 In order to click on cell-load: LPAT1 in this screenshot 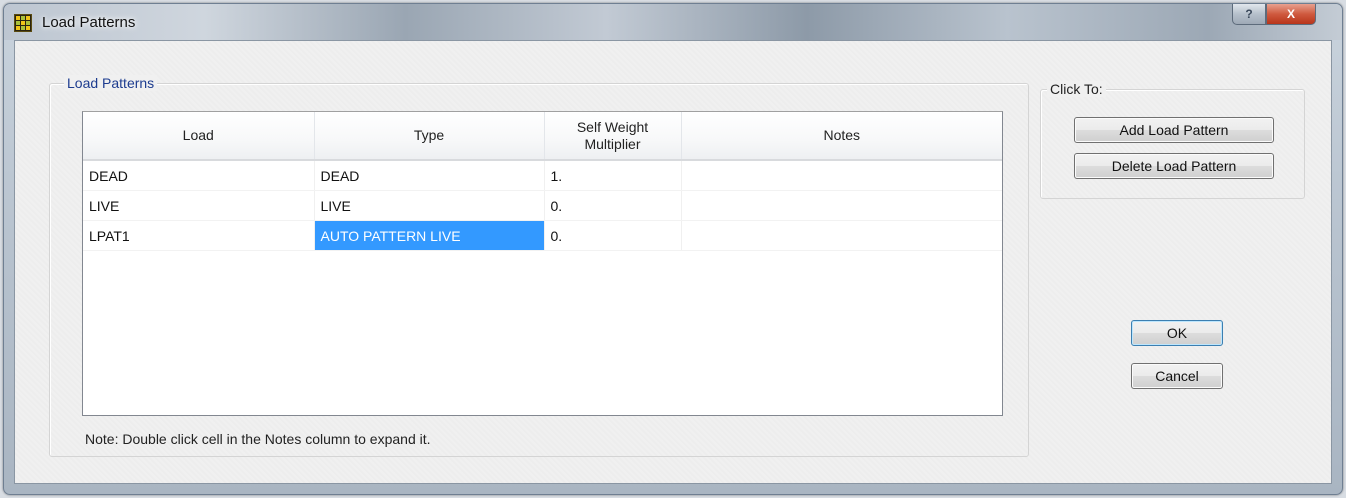, I will do `click(199, 235)`.